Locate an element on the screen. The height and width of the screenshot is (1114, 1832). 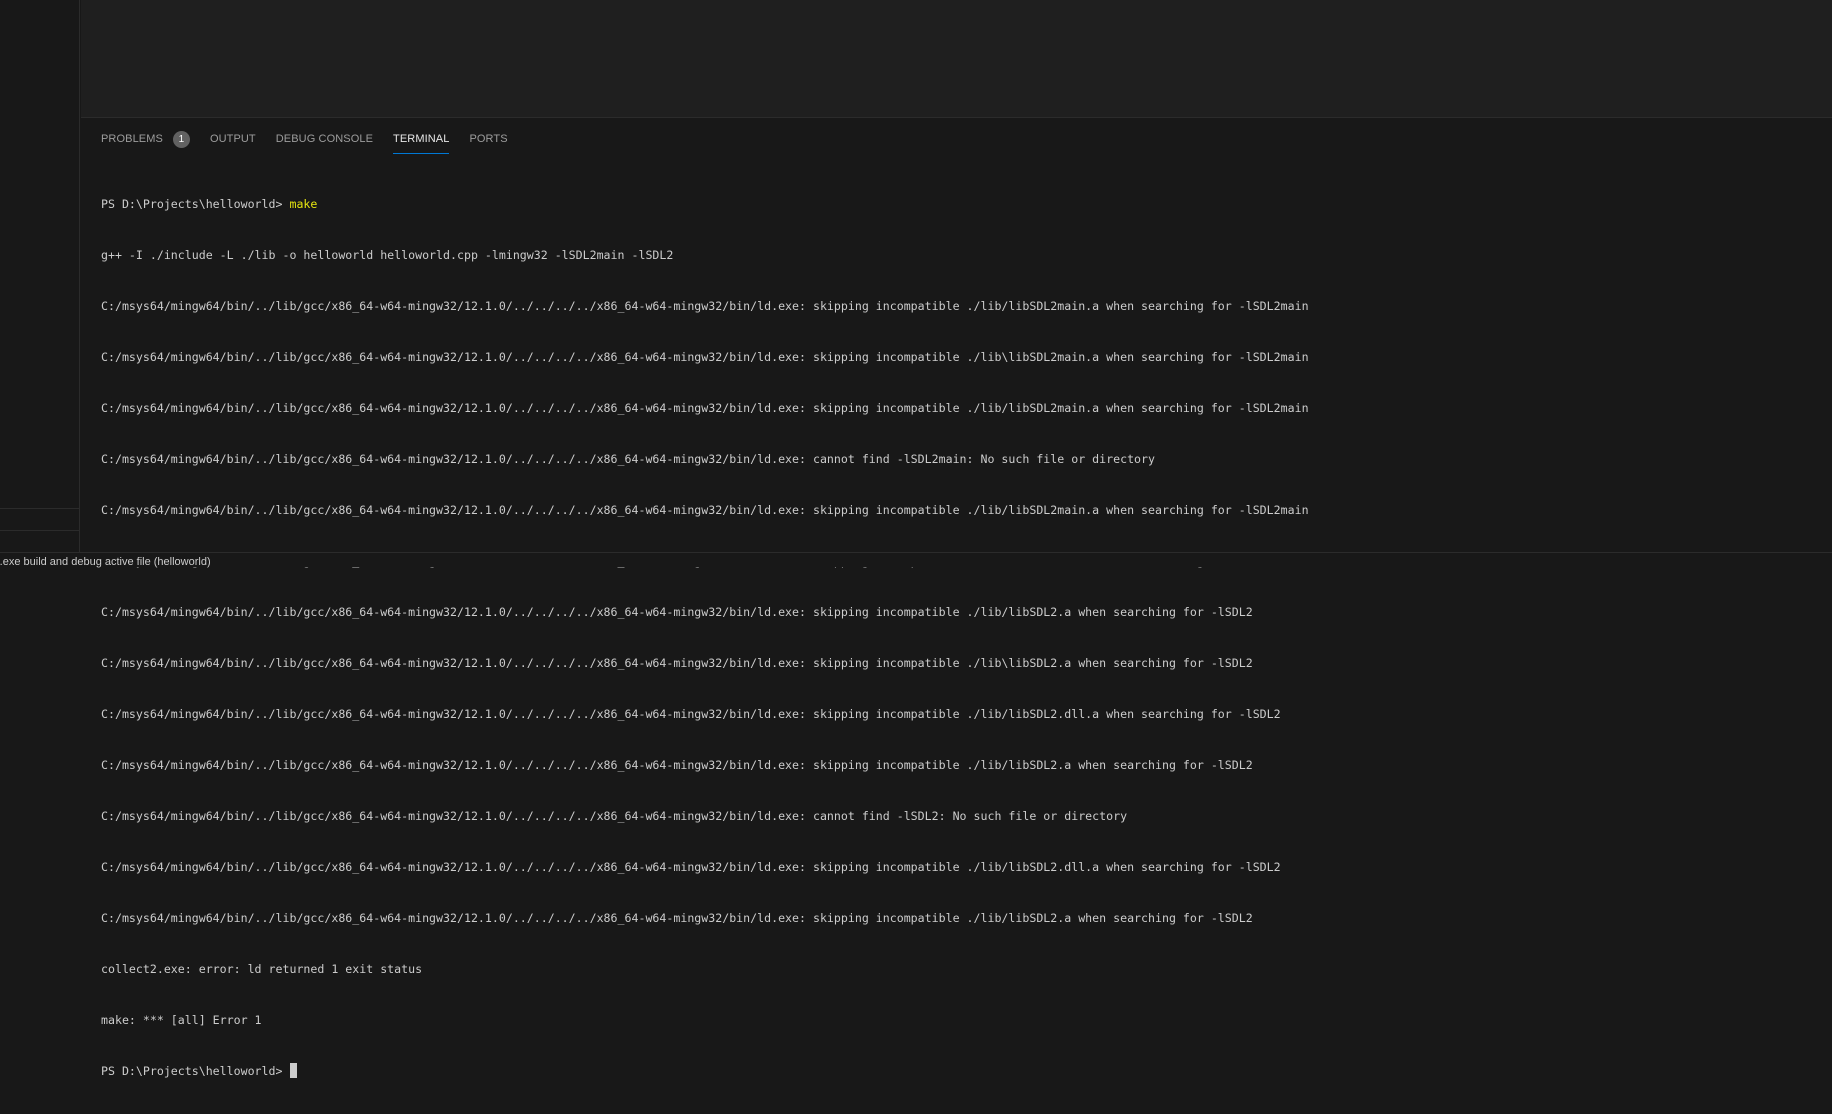
problems-count-badge: 1 is located at coordinates (181, 139).